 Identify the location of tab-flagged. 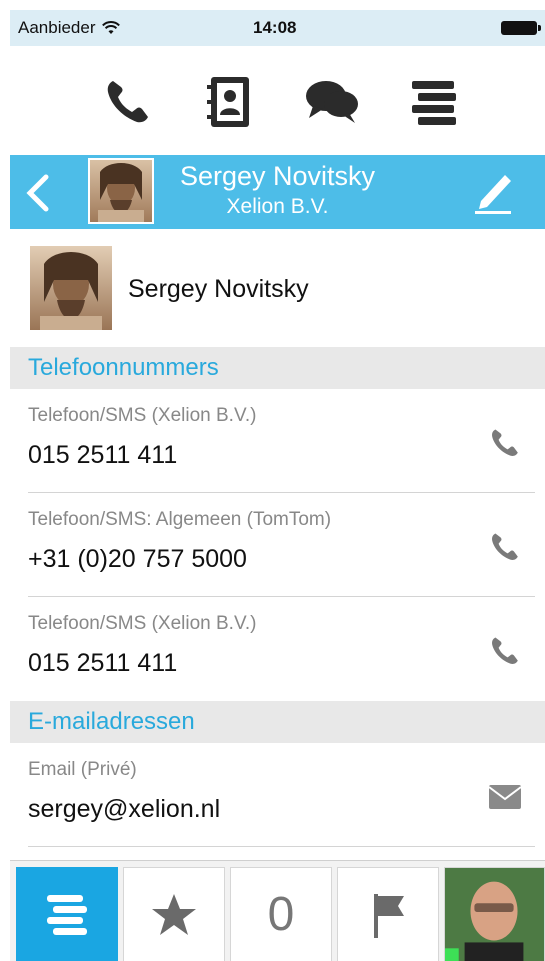
(388, 914).